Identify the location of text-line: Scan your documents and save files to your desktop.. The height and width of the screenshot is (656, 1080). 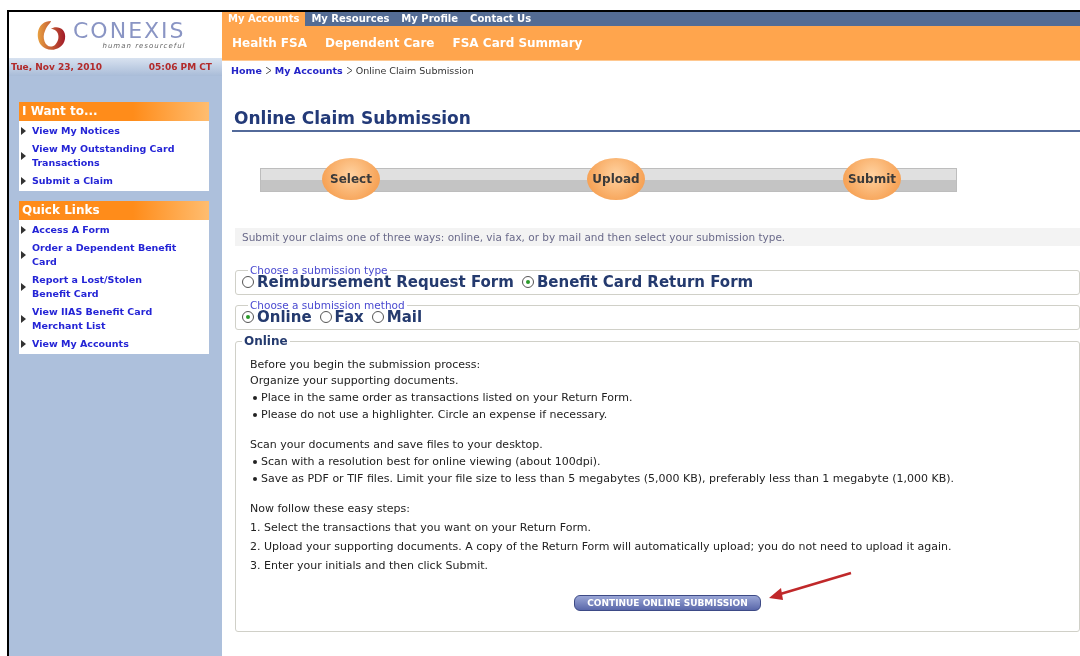
(397, 445).